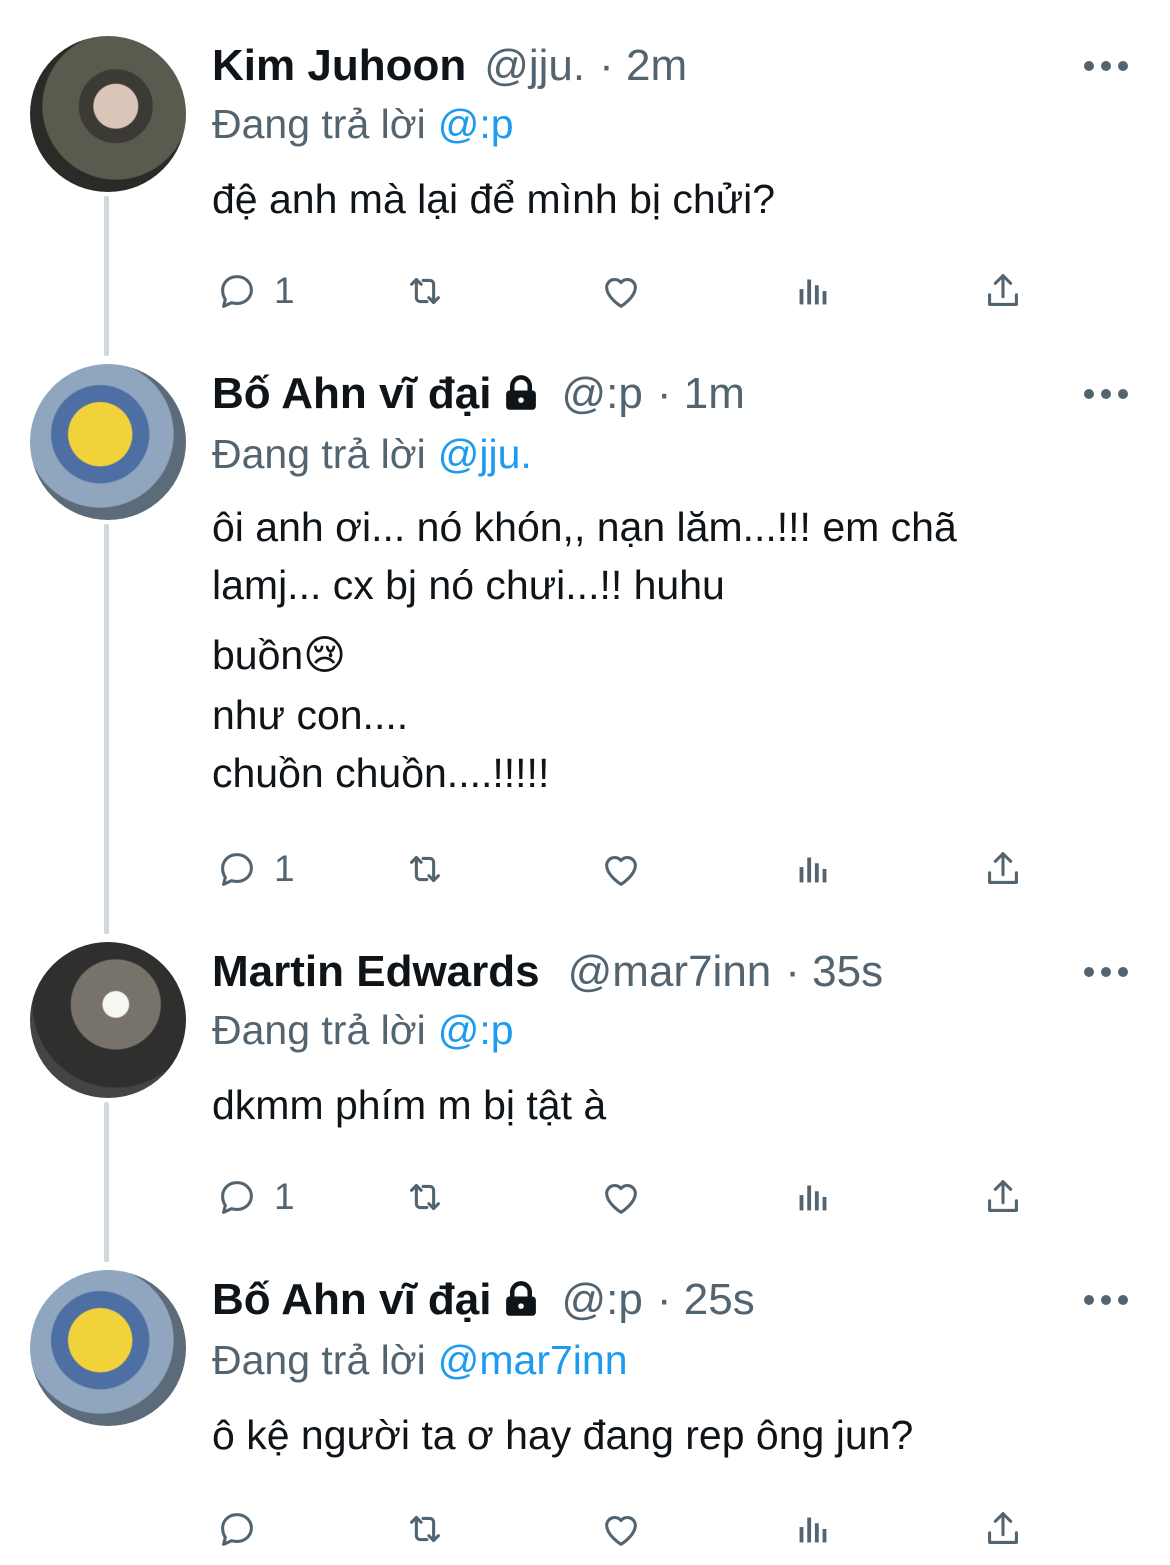  What do you see at coordinates (279, 655) in the screenshot?
I see `tweet-text-line: buồn😢` at bounding box center [279, 655].